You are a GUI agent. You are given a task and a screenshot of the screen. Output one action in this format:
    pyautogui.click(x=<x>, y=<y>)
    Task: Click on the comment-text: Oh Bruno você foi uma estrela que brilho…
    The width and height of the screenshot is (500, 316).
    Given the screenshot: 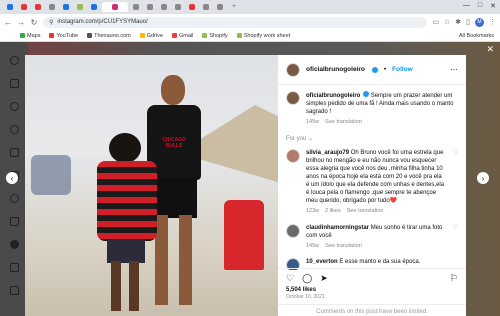 What is the action you would take?
    pyautogui.click(x=375, y=177)
    